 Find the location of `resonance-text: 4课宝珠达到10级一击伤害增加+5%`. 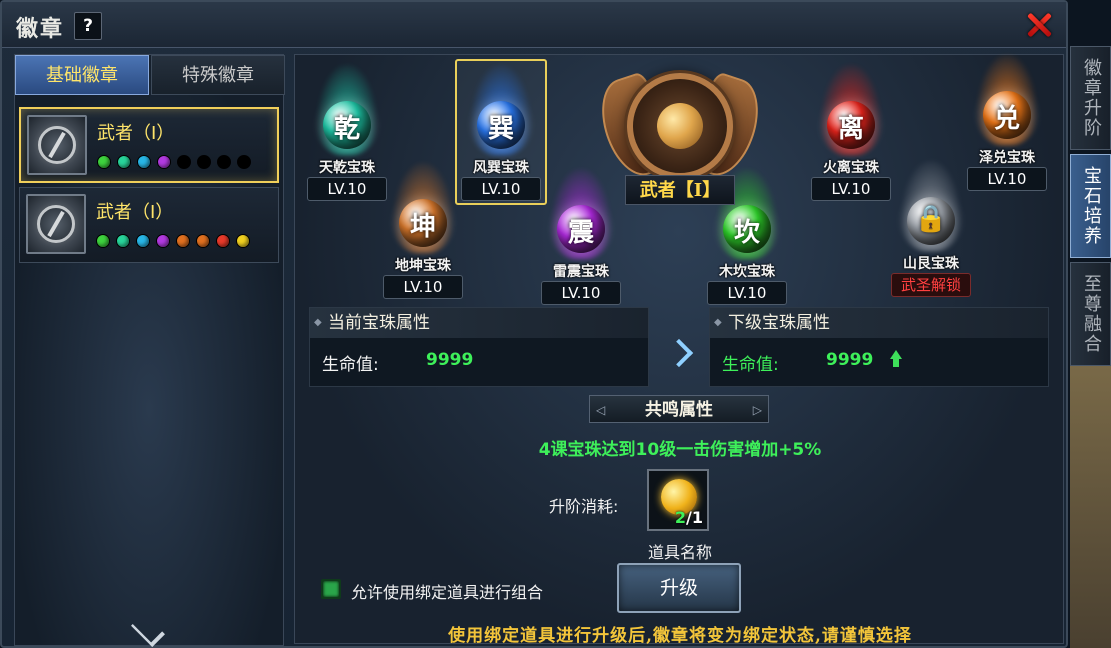

resonance-text: 4课宝珠达到10级一击伤害增加+5% is located at coordinates (680, 450).